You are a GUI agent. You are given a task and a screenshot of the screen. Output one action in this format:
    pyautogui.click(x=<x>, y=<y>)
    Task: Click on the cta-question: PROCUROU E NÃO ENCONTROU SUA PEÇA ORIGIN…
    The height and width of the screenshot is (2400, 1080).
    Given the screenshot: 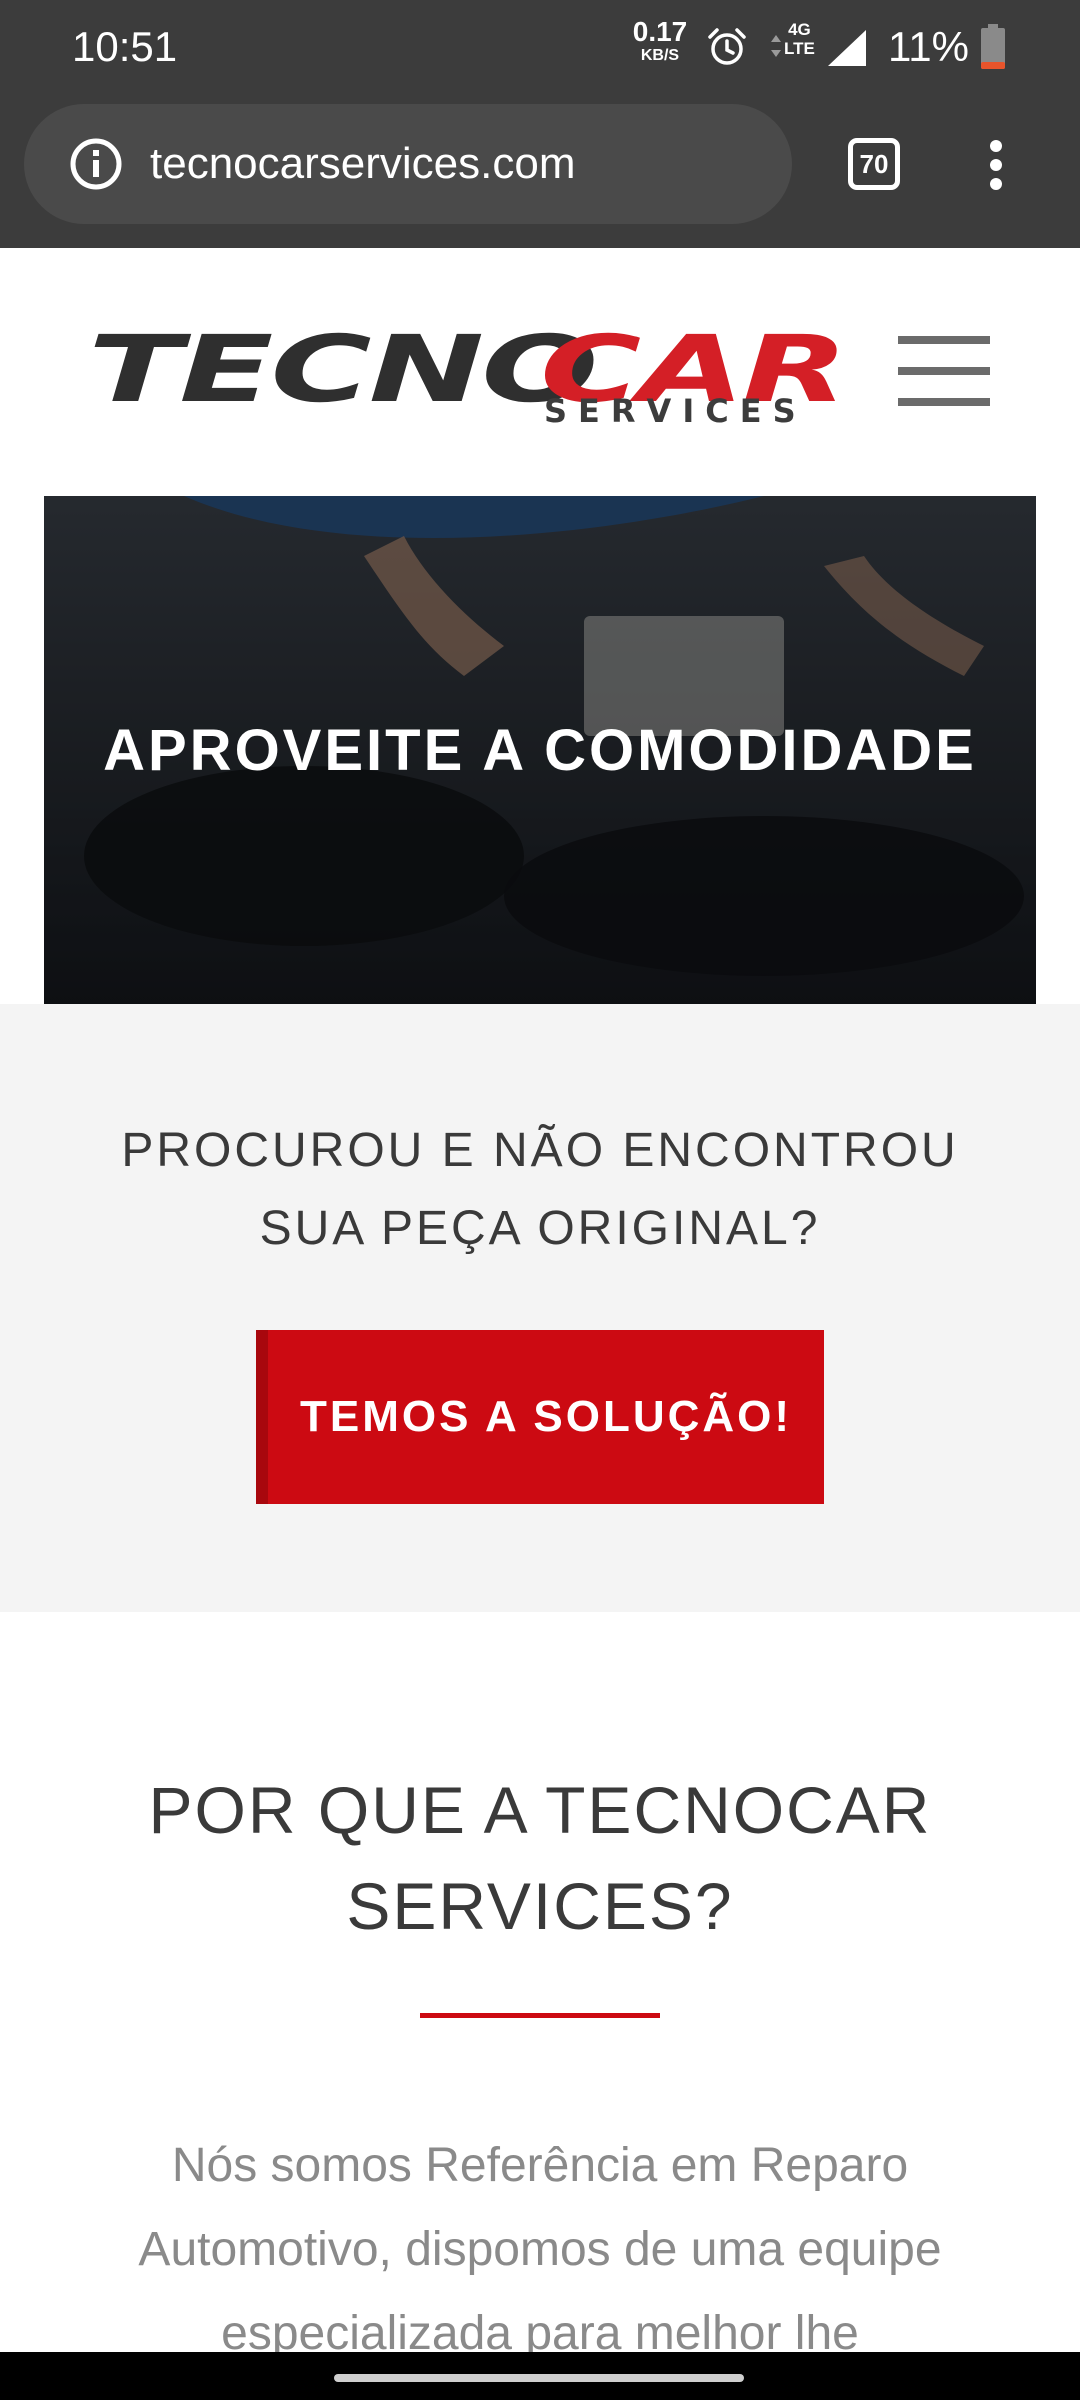 What is the action you would take?
    pyautogui.click(x=540, y=1189)
    